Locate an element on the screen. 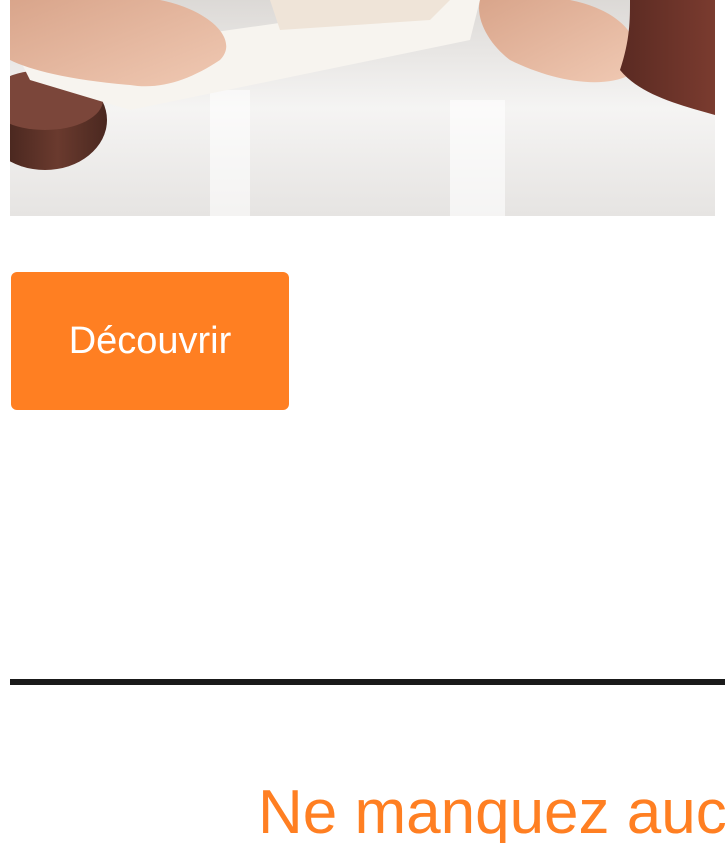 The width and height of the screenshot is (725, 843). discover-button: Découvrir is located at coordinates (150, 341).